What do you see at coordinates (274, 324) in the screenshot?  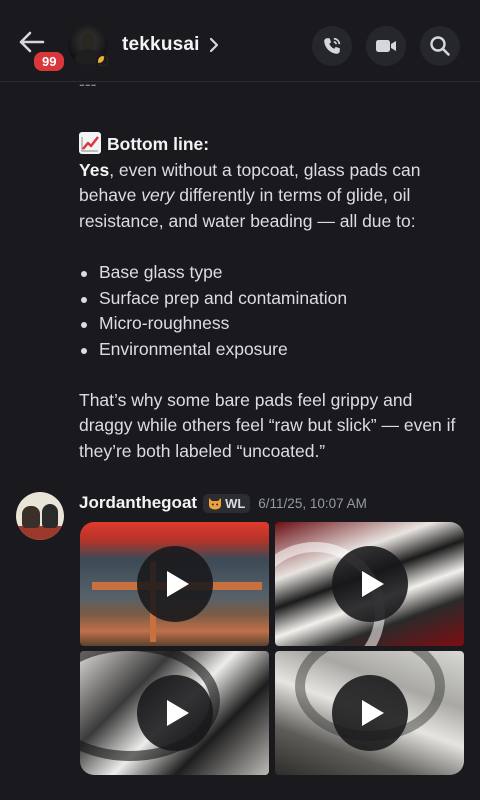 I see `list-item: Micro-roughness` at bounding box center [274, 324].